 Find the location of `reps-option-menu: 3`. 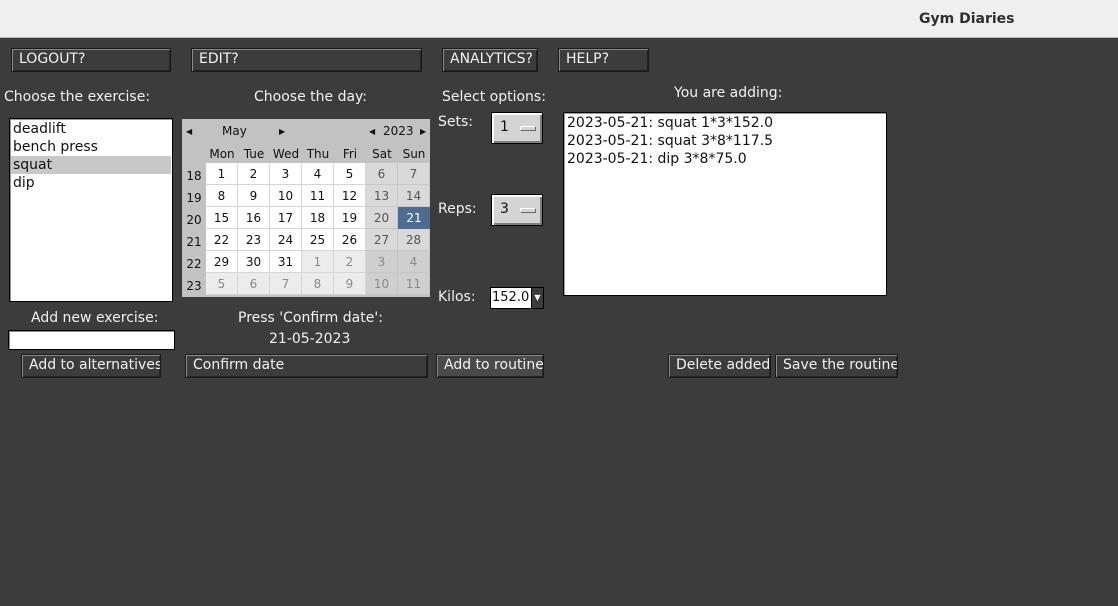

reps-option-menu: 3 is located at coordinates (517, 210).